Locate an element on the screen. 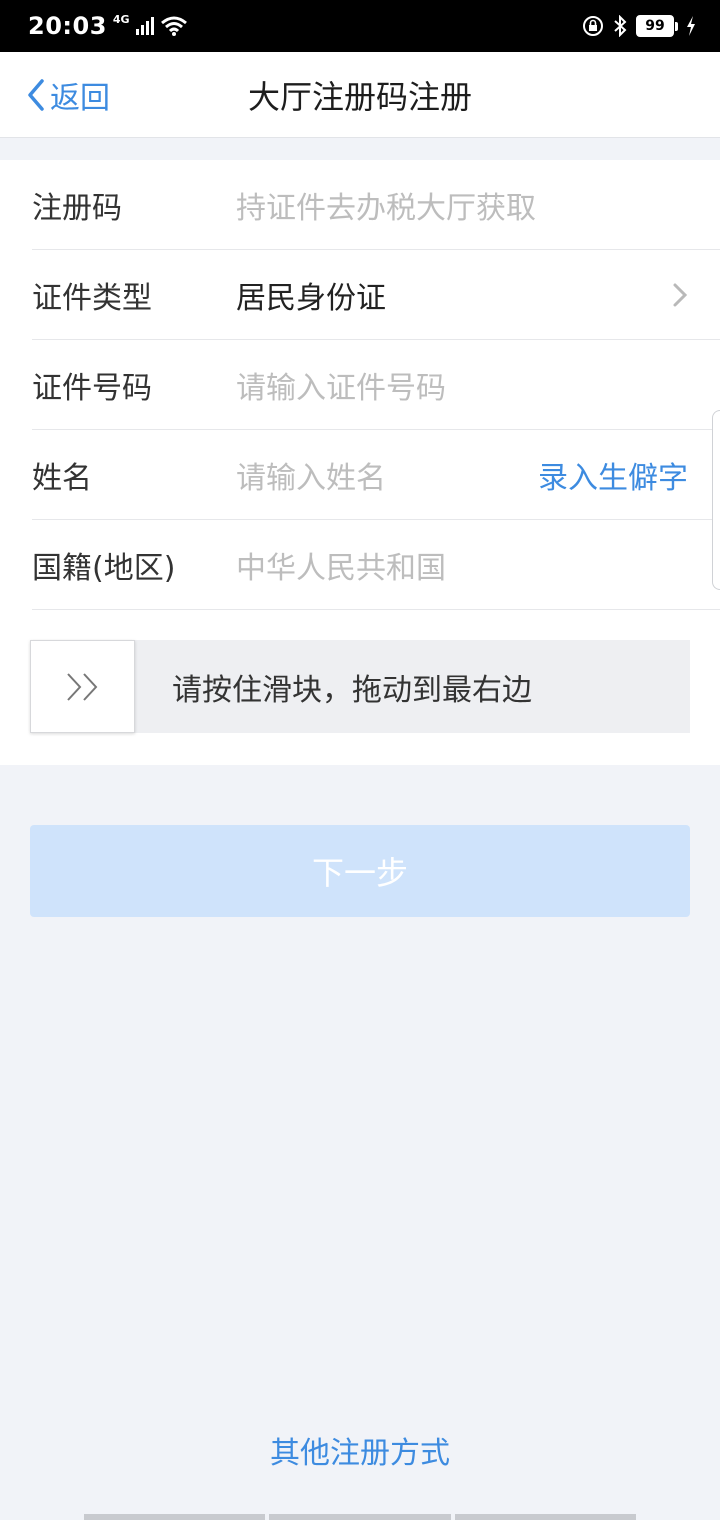  edge-panel-handle is located at coordinates (716, 500).